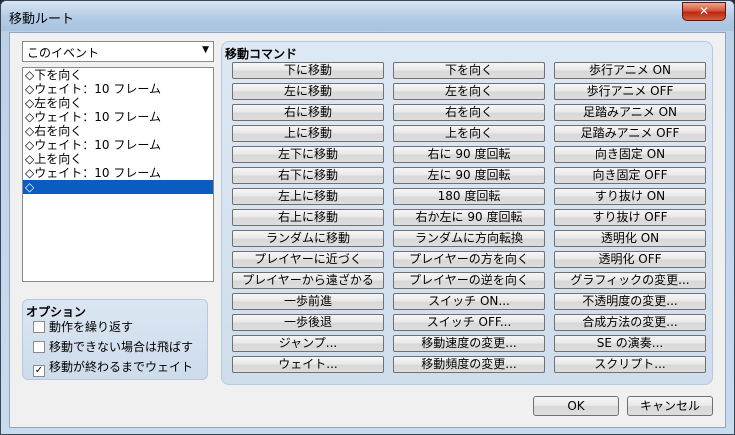 This screenshot has height=435, width=735. I want to click on command-button: 右に移動, so click(308, 112).